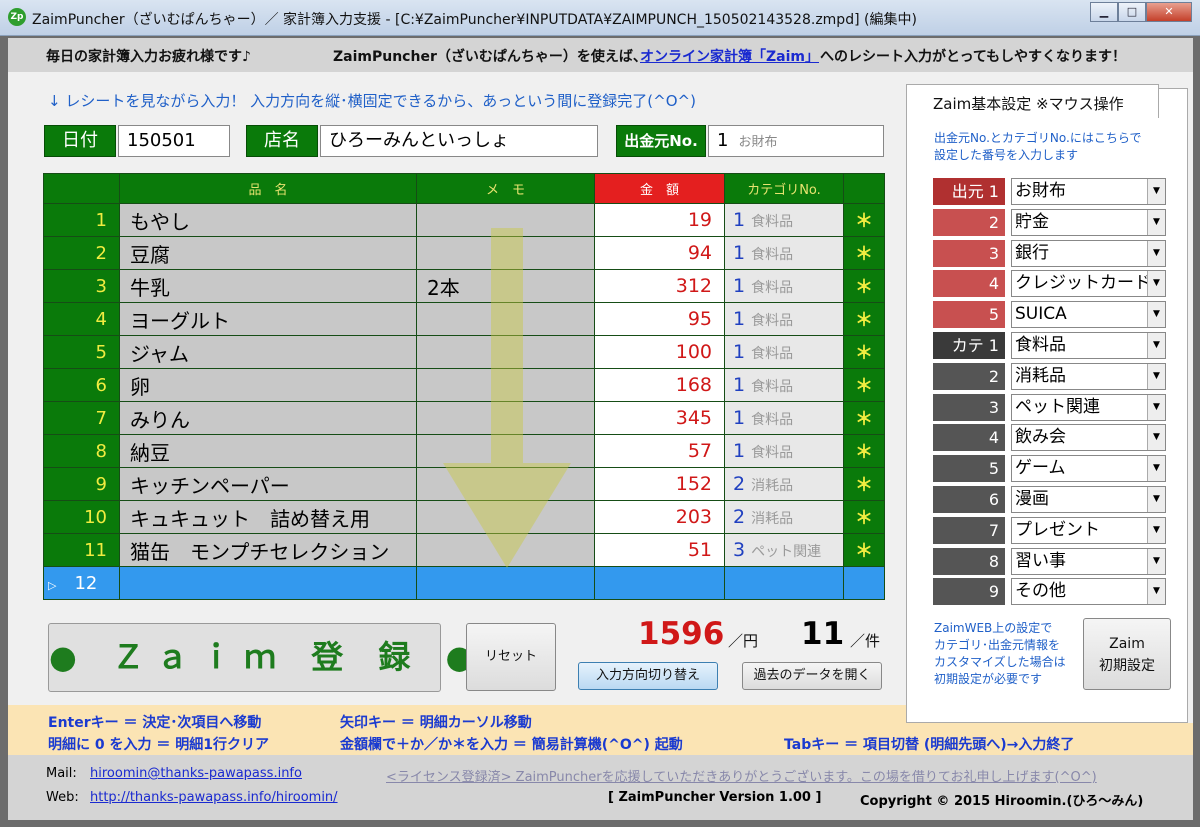  What do you see at coordinates (1088, 222) in the screenshot?
I see `setting-select: 貯金 ▼` at bounding box center [1088, 222].